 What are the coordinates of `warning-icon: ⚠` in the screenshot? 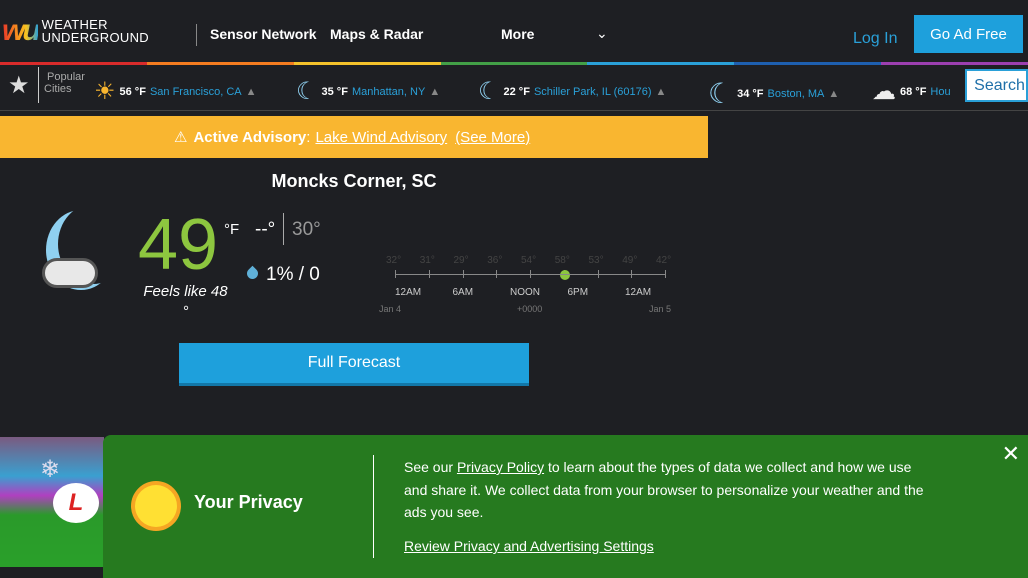 It's located at (181, 137).